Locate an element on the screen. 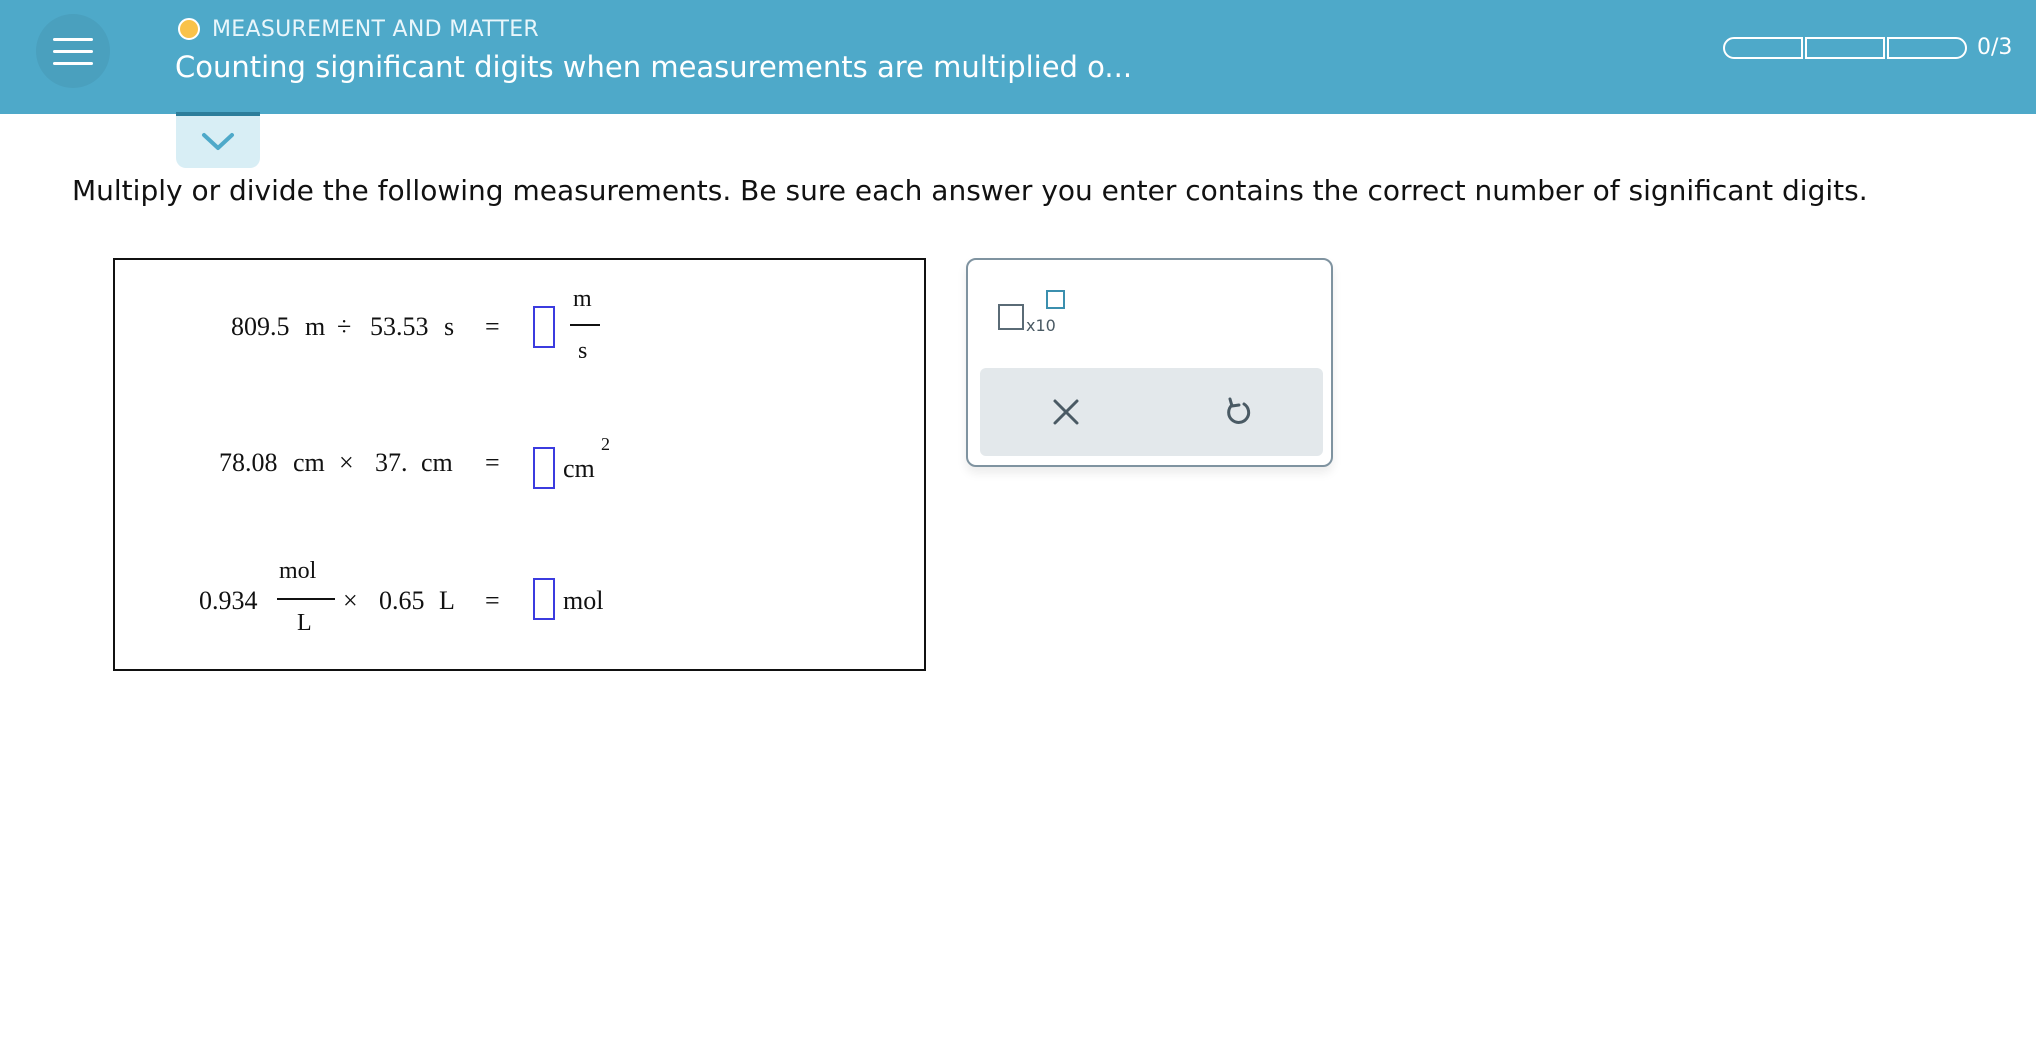 This screenshot has width=2036, height=1038. p1-operator: ÷ is located at coordinates (344, 326).